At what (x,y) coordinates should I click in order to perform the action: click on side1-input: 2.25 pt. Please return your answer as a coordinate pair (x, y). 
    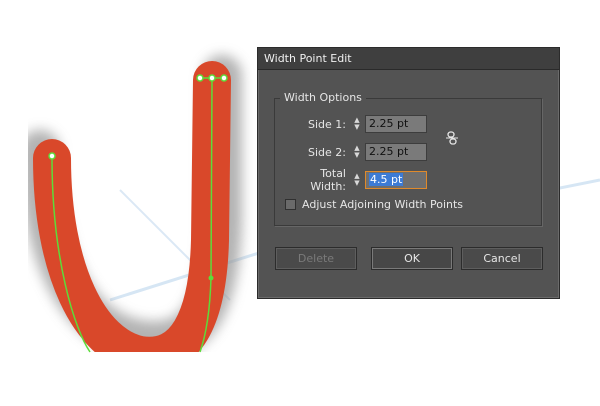
    Looking at the image, I should click on (396, 124).